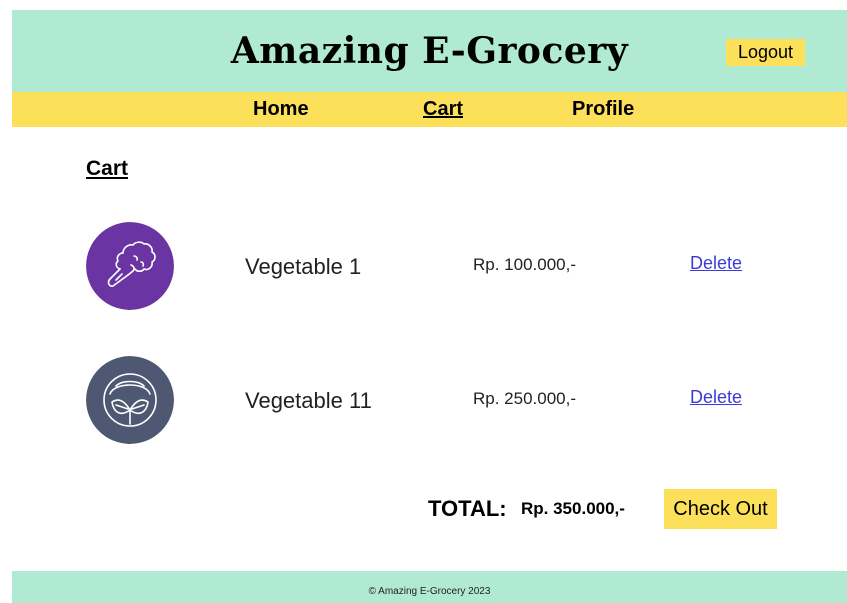  I want to click on cart-item: Vegetable 11 Rp. 250.000,- Delete, so click(423, 401).